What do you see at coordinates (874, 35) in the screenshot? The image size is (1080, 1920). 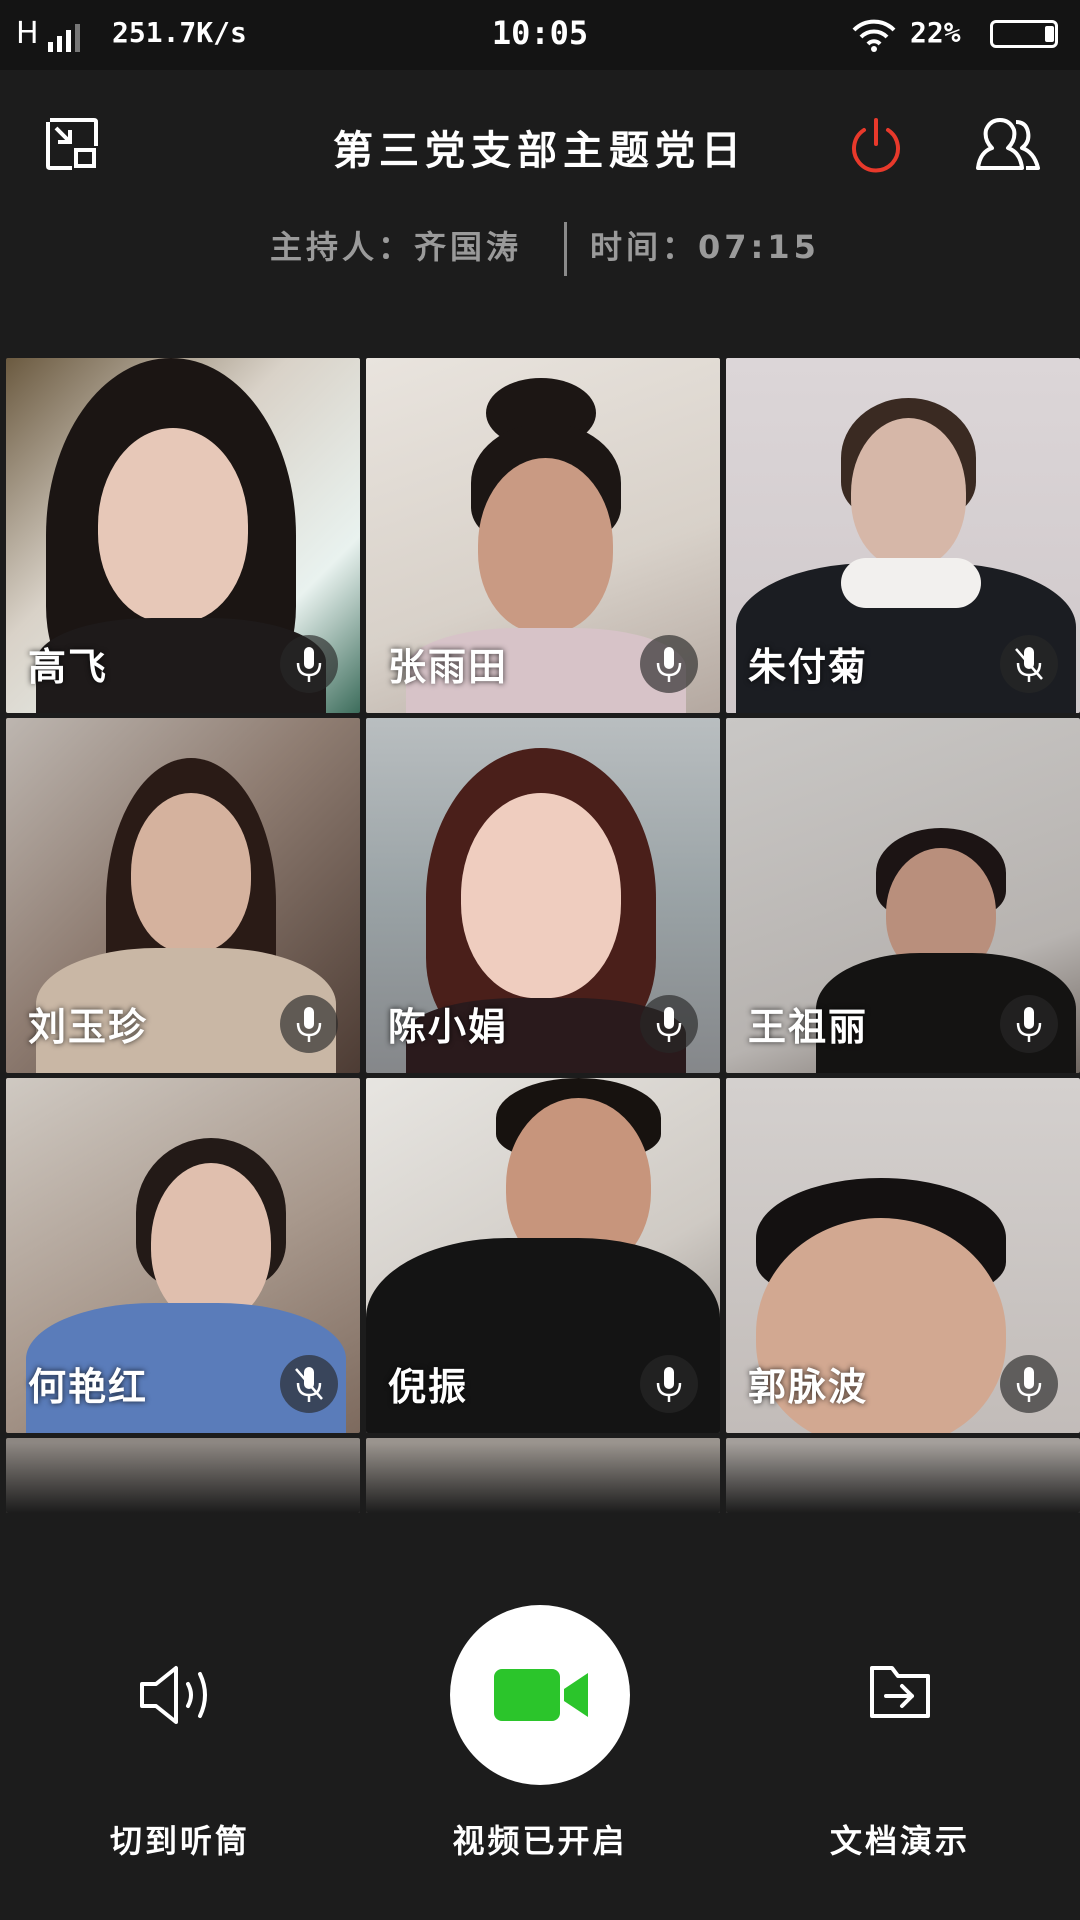 I see `wifi-icon` at bounding box center [874, 35].